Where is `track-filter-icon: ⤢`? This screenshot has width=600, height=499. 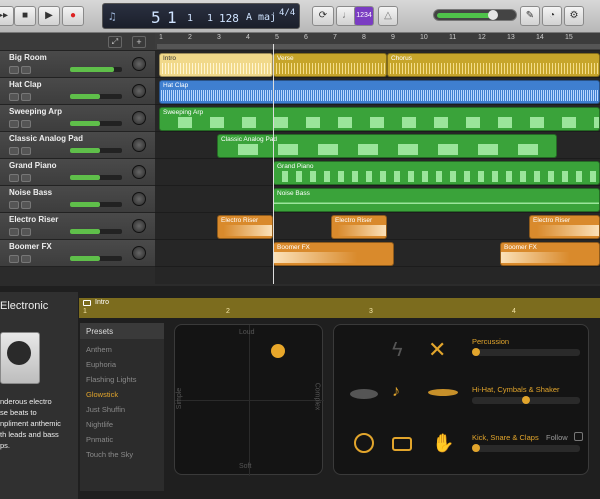
track-filter-icon: ⤢ is located at coordinates (115, 42).